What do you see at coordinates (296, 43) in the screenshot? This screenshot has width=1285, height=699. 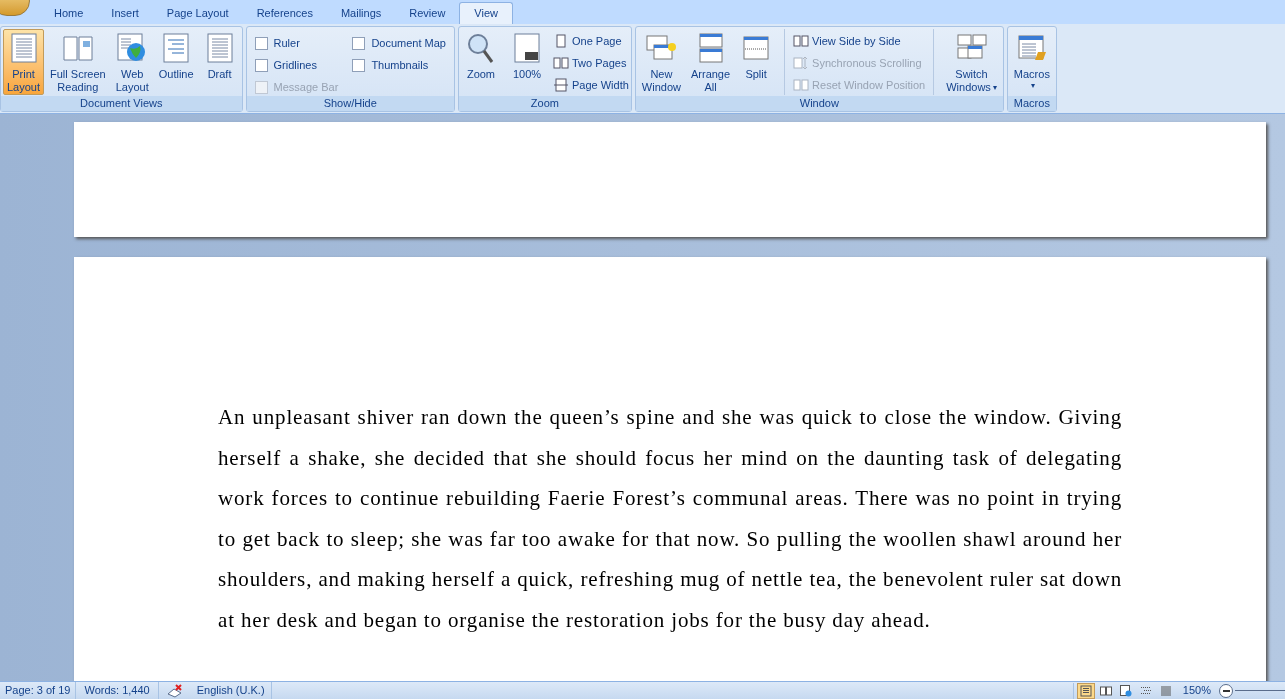 I see `checkbox-option: Ruler` at bounding box center [296, 43].